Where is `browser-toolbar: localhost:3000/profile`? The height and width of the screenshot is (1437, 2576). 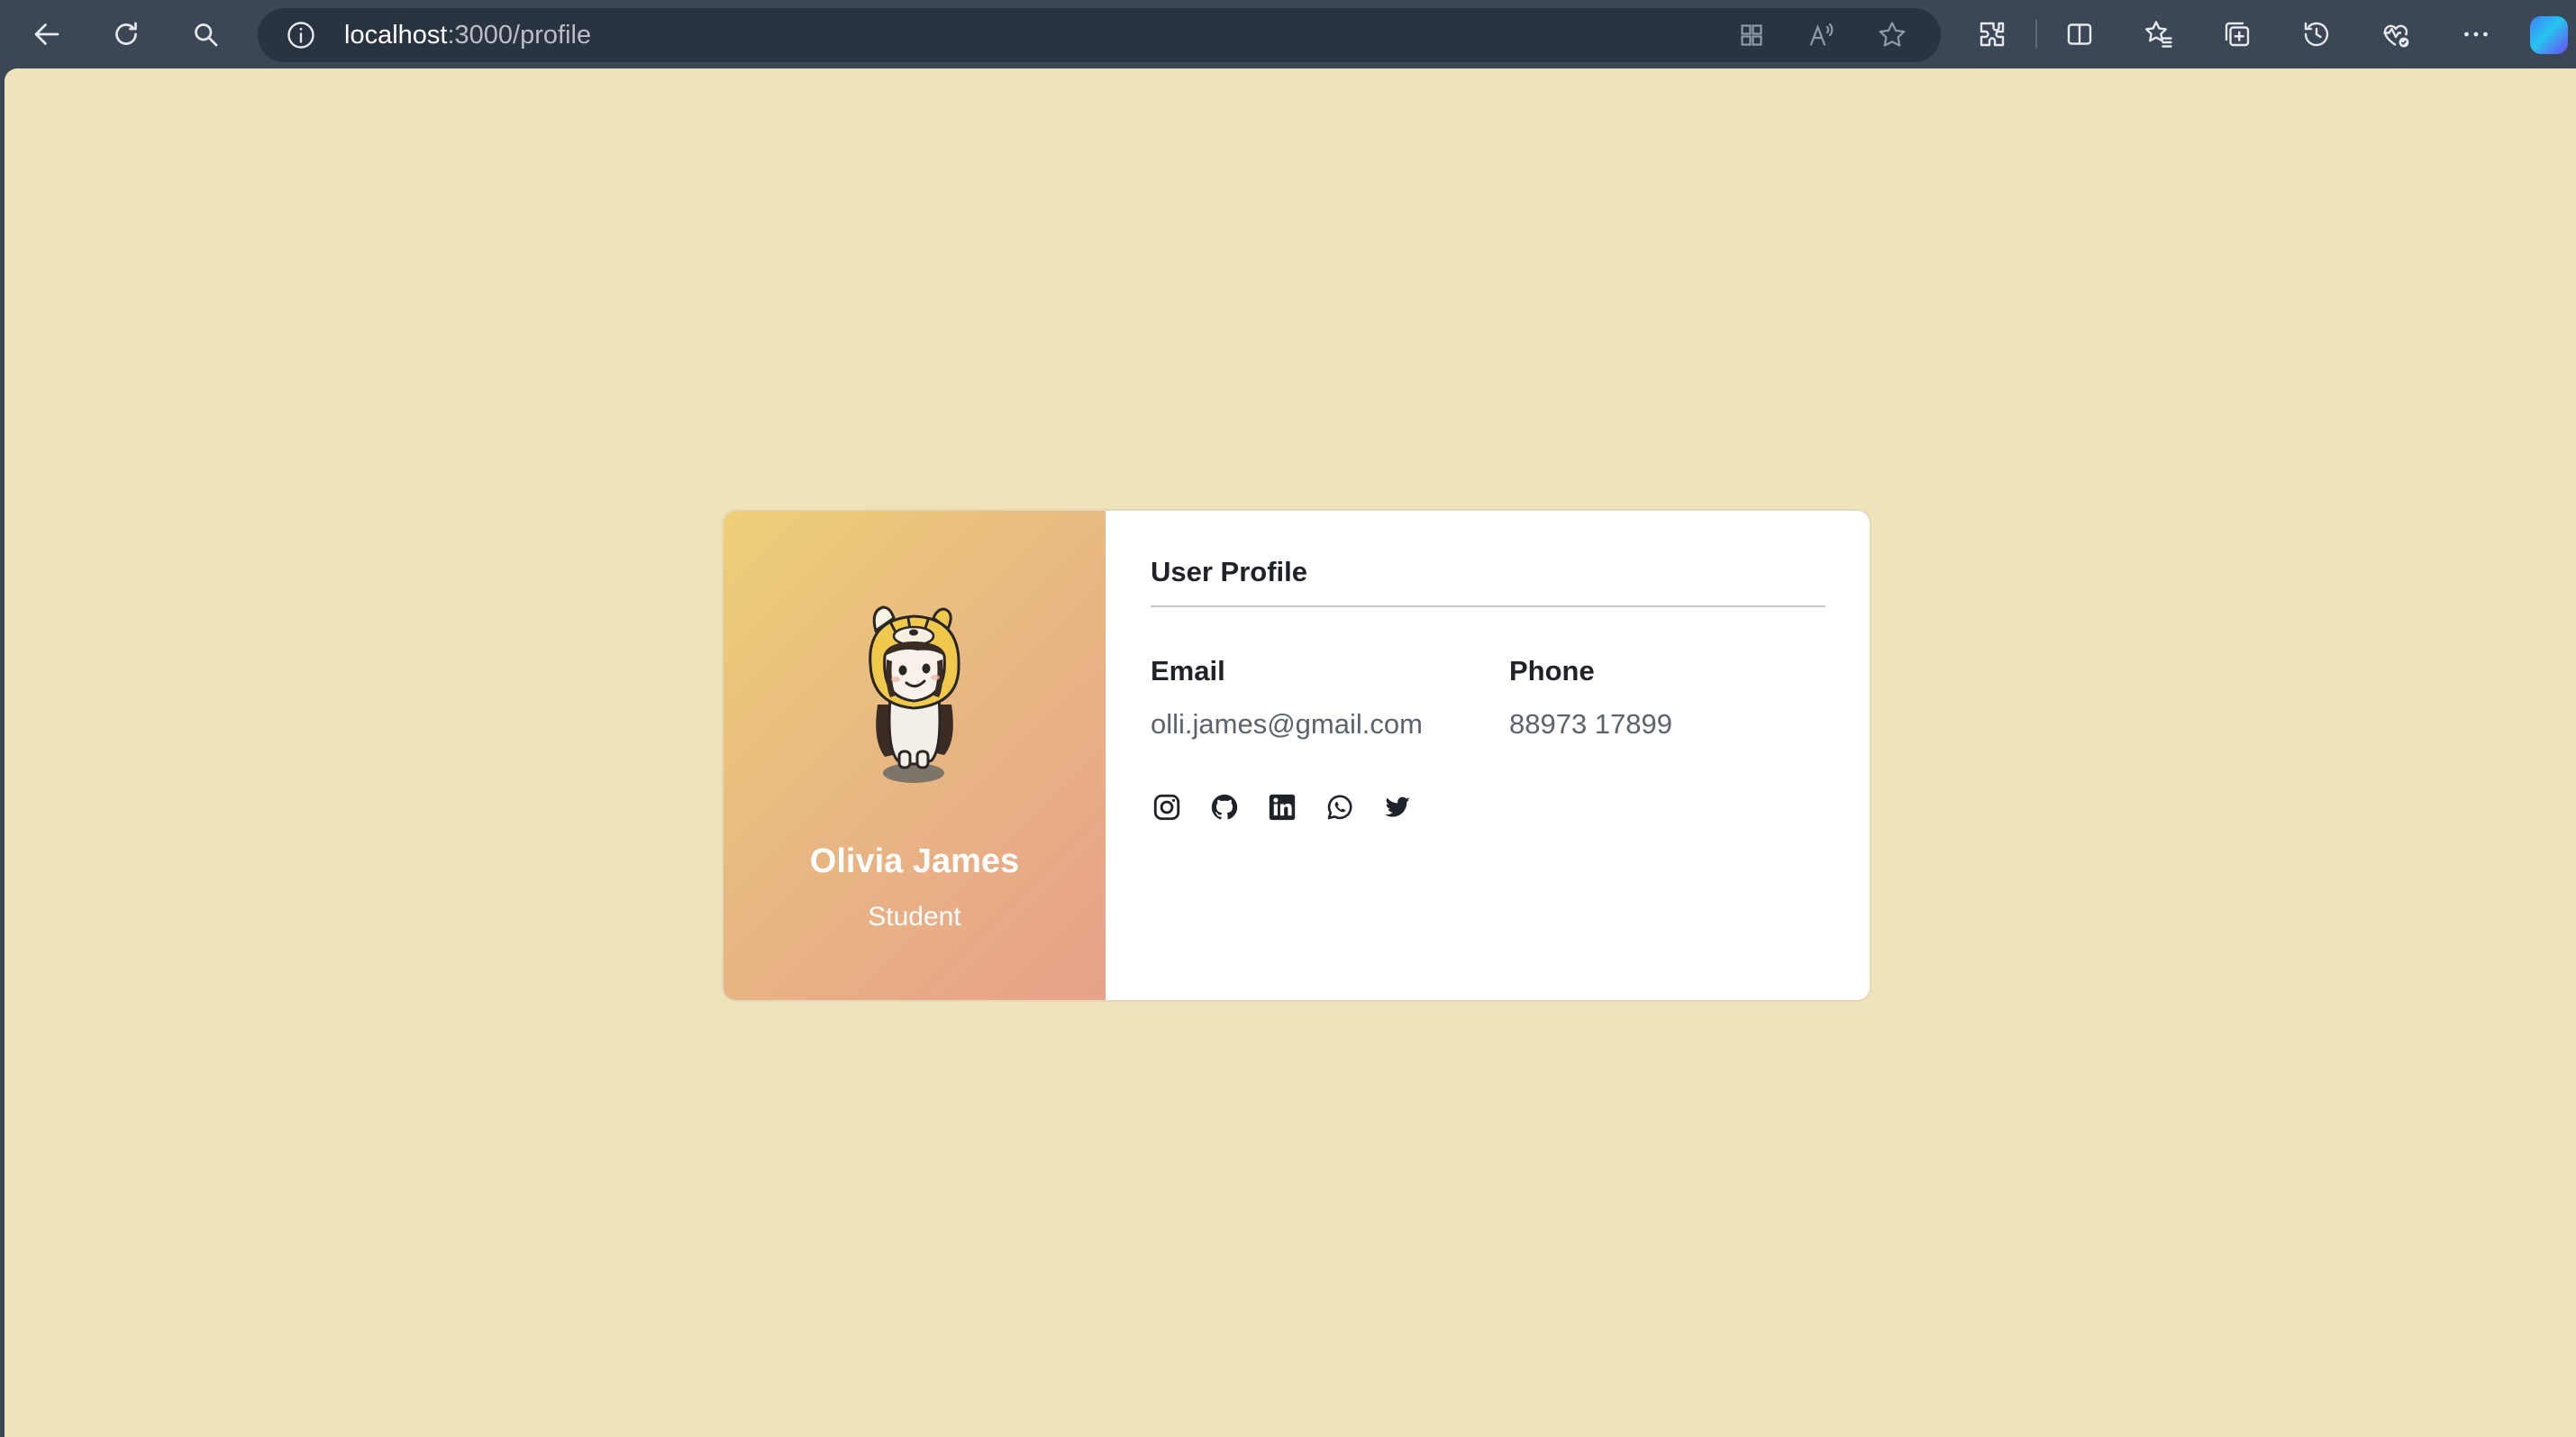
browser-toolbar: localhost:3000/profile is located at coordinates (1288, 34).